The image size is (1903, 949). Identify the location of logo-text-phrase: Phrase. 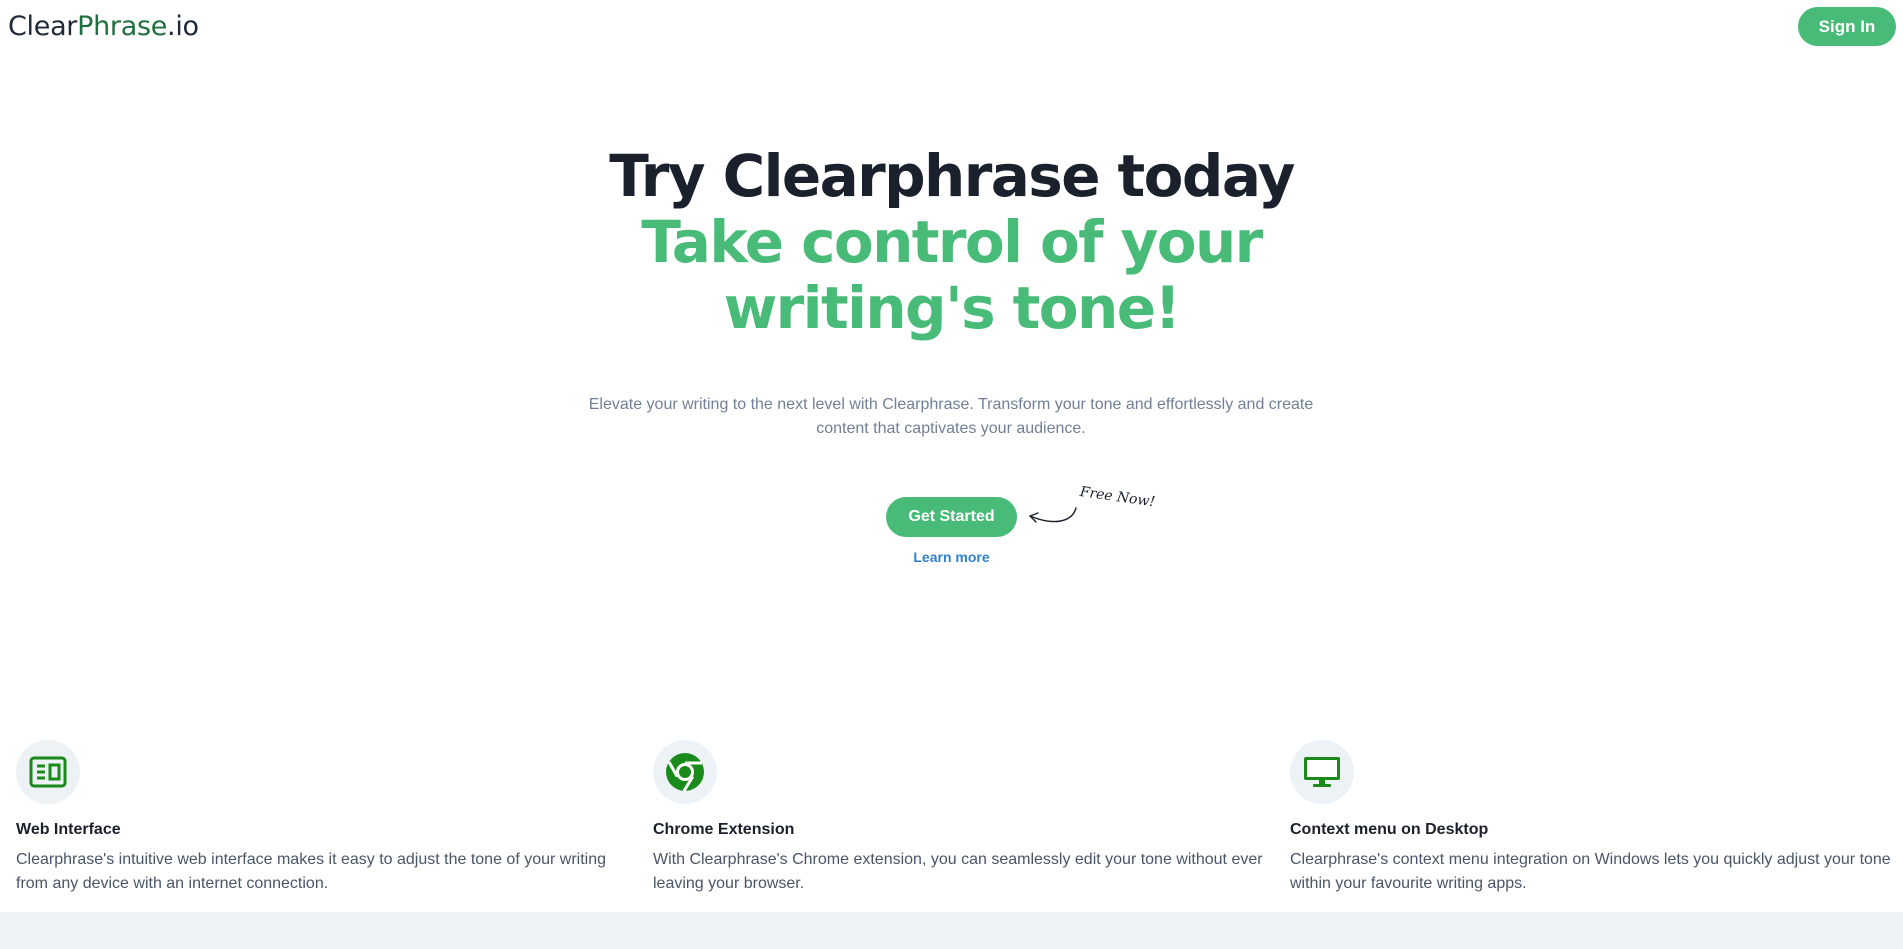
(122, 26).